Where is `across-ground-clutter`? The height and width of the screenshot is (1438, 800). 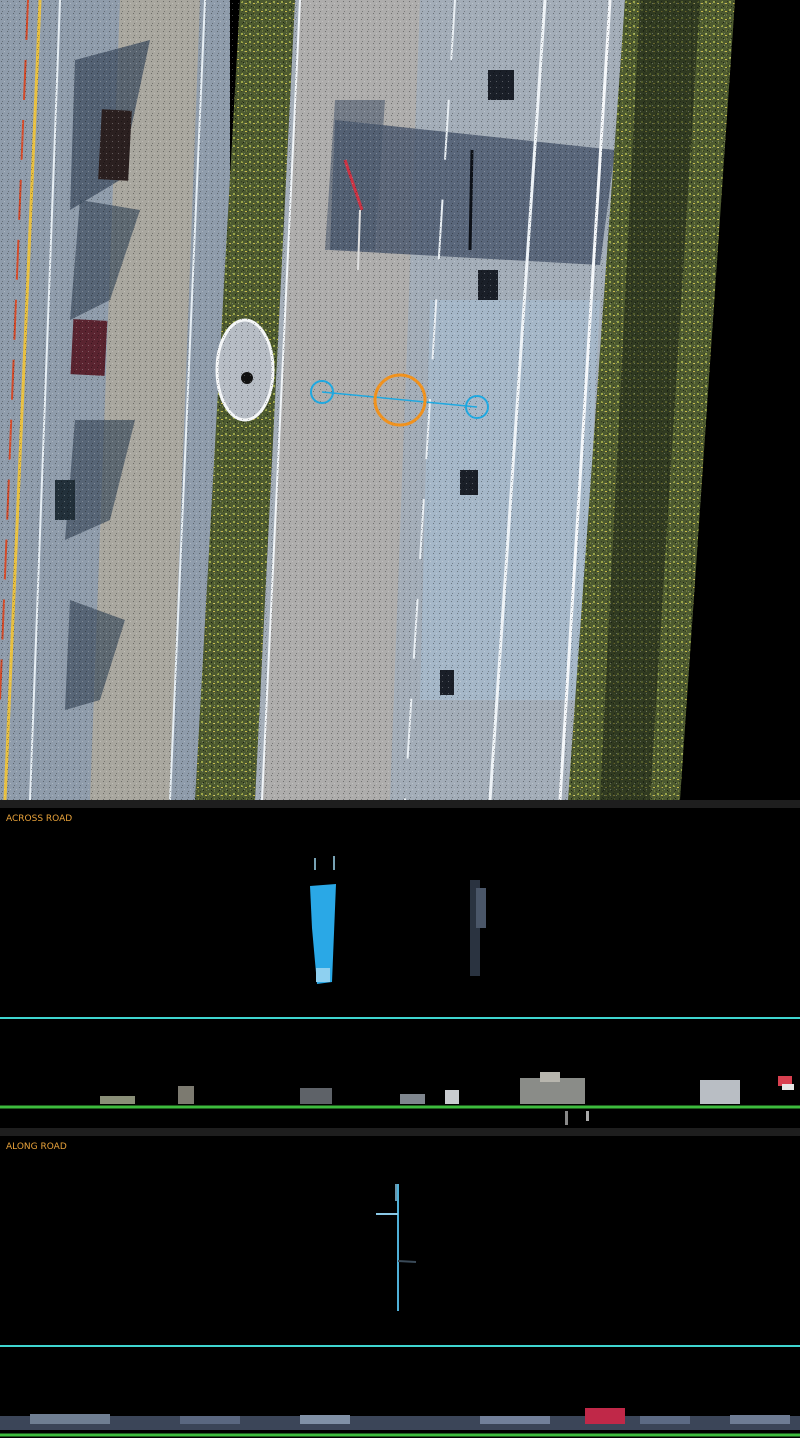
across-ground-clutter is located at coordinates (447, 1088).